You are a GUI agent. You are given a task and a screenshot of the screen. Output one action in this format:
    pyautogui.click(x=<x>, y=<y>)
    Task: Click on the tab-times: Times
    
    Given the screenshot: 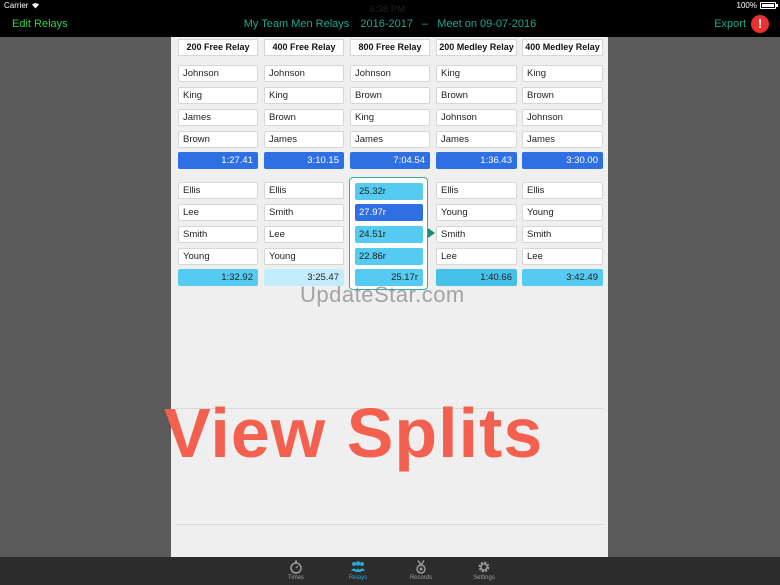 What is the action you would take?
    pyautogui.click(x=296, y=571)
    